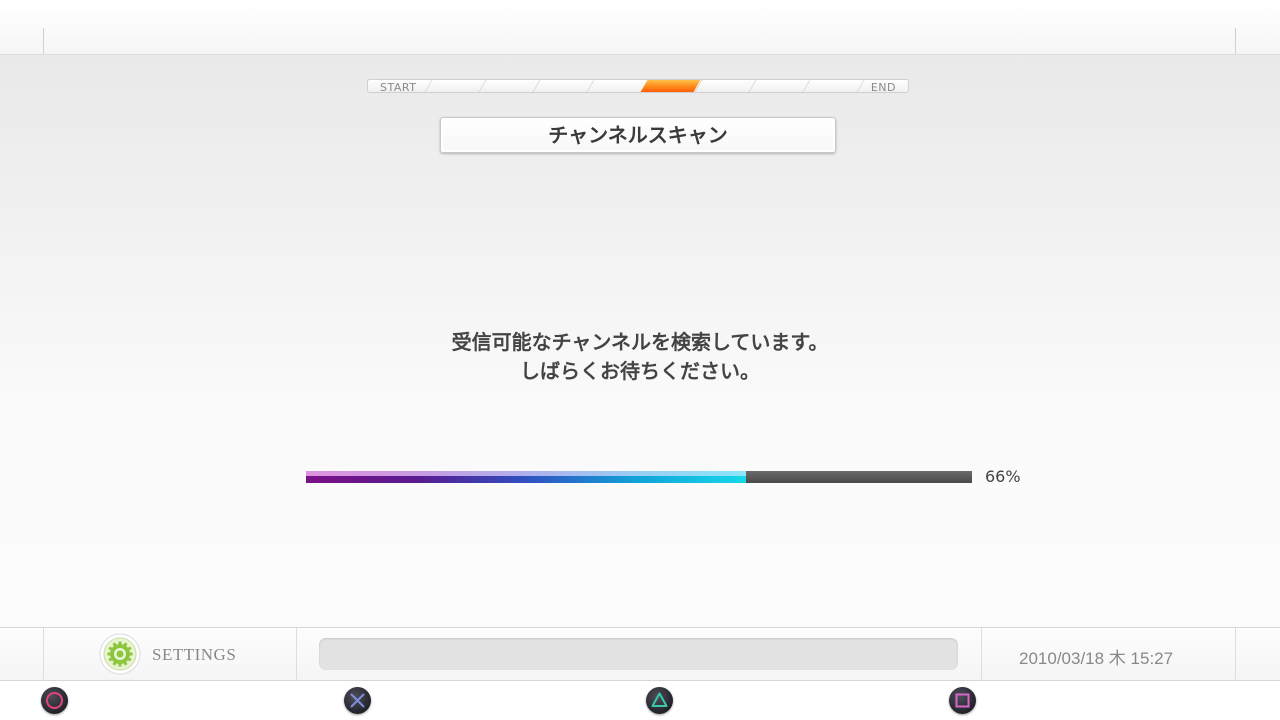  Describe the element at coordinates (526, 477) in the screenshot. I see `scan-progress-fill` at that location.